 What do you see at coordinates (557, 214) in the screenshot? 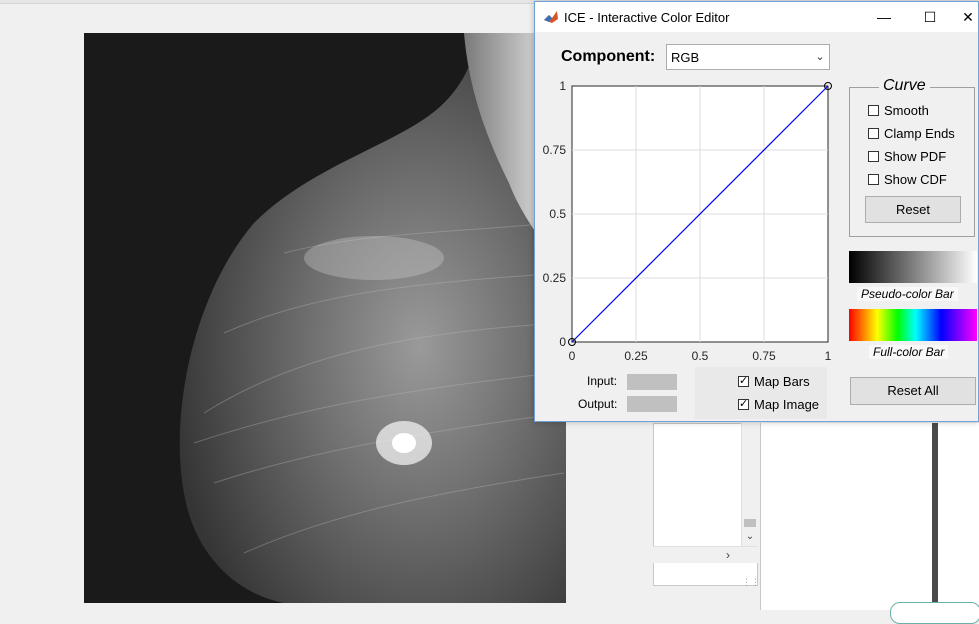
I see `y-tick-label: 0.5` at bounding box center [557, 214].